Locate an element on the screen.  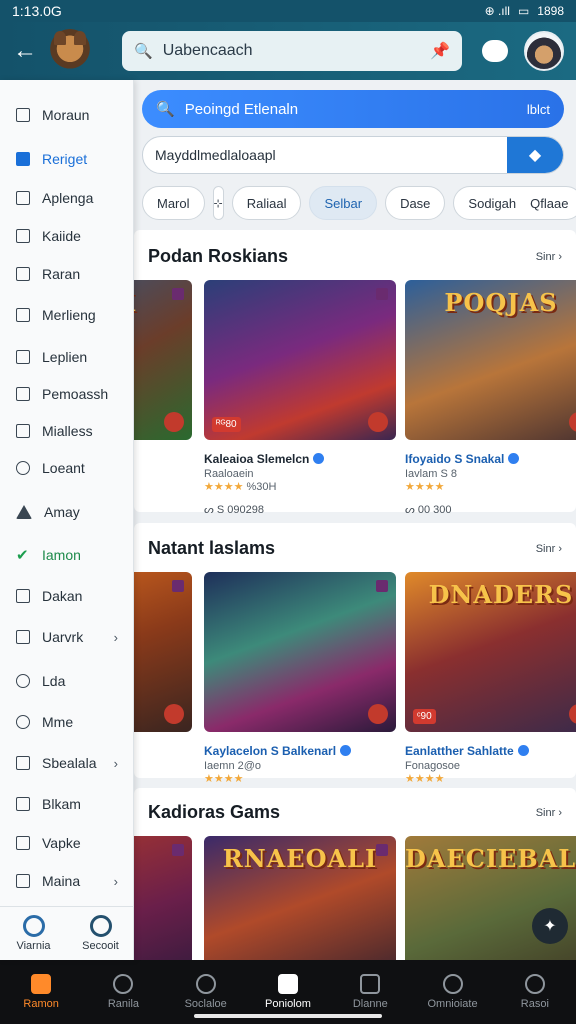
game-thumbnail: RNAEOALI is located at coordinates (300, 898).